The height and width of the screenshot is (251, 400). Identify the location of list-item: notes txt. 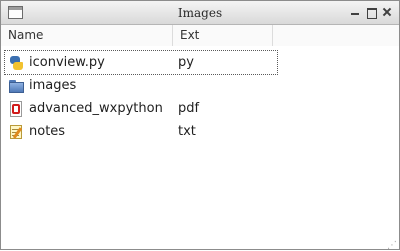
(141, 131).